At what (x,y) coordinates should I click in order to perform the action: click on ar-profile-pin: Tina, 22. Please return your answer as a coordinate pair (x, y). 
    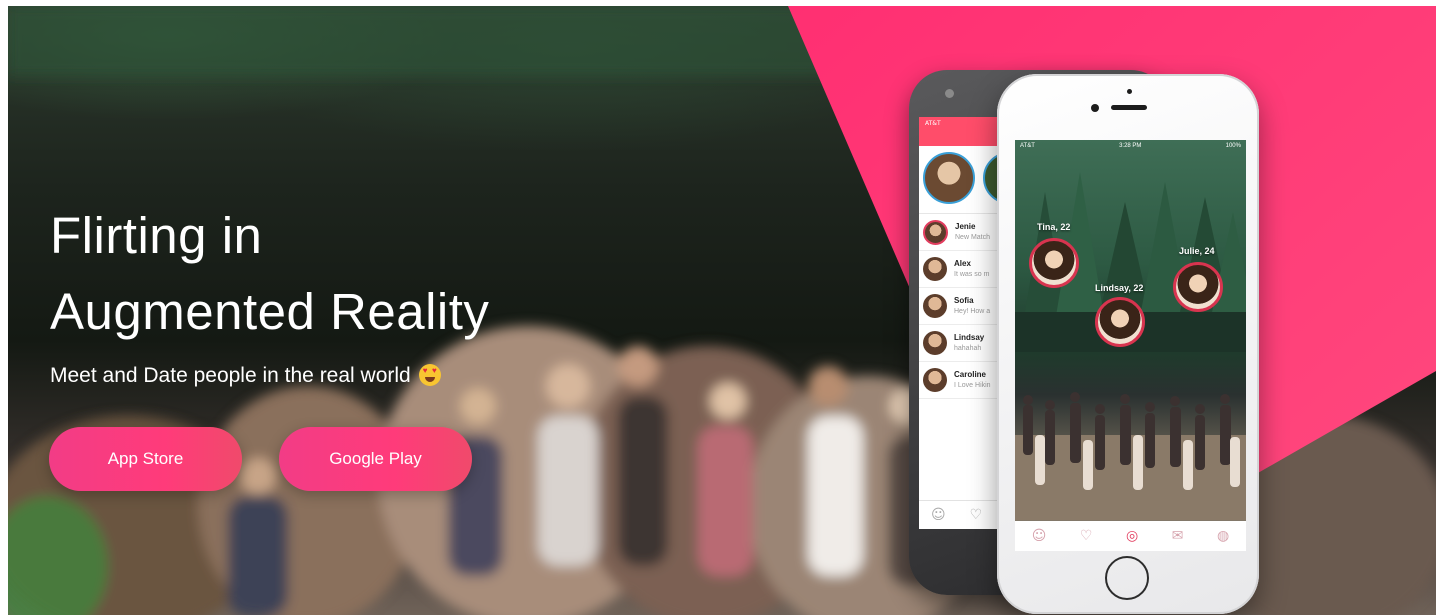
    Looking at the image, I should click on (1054, 255).